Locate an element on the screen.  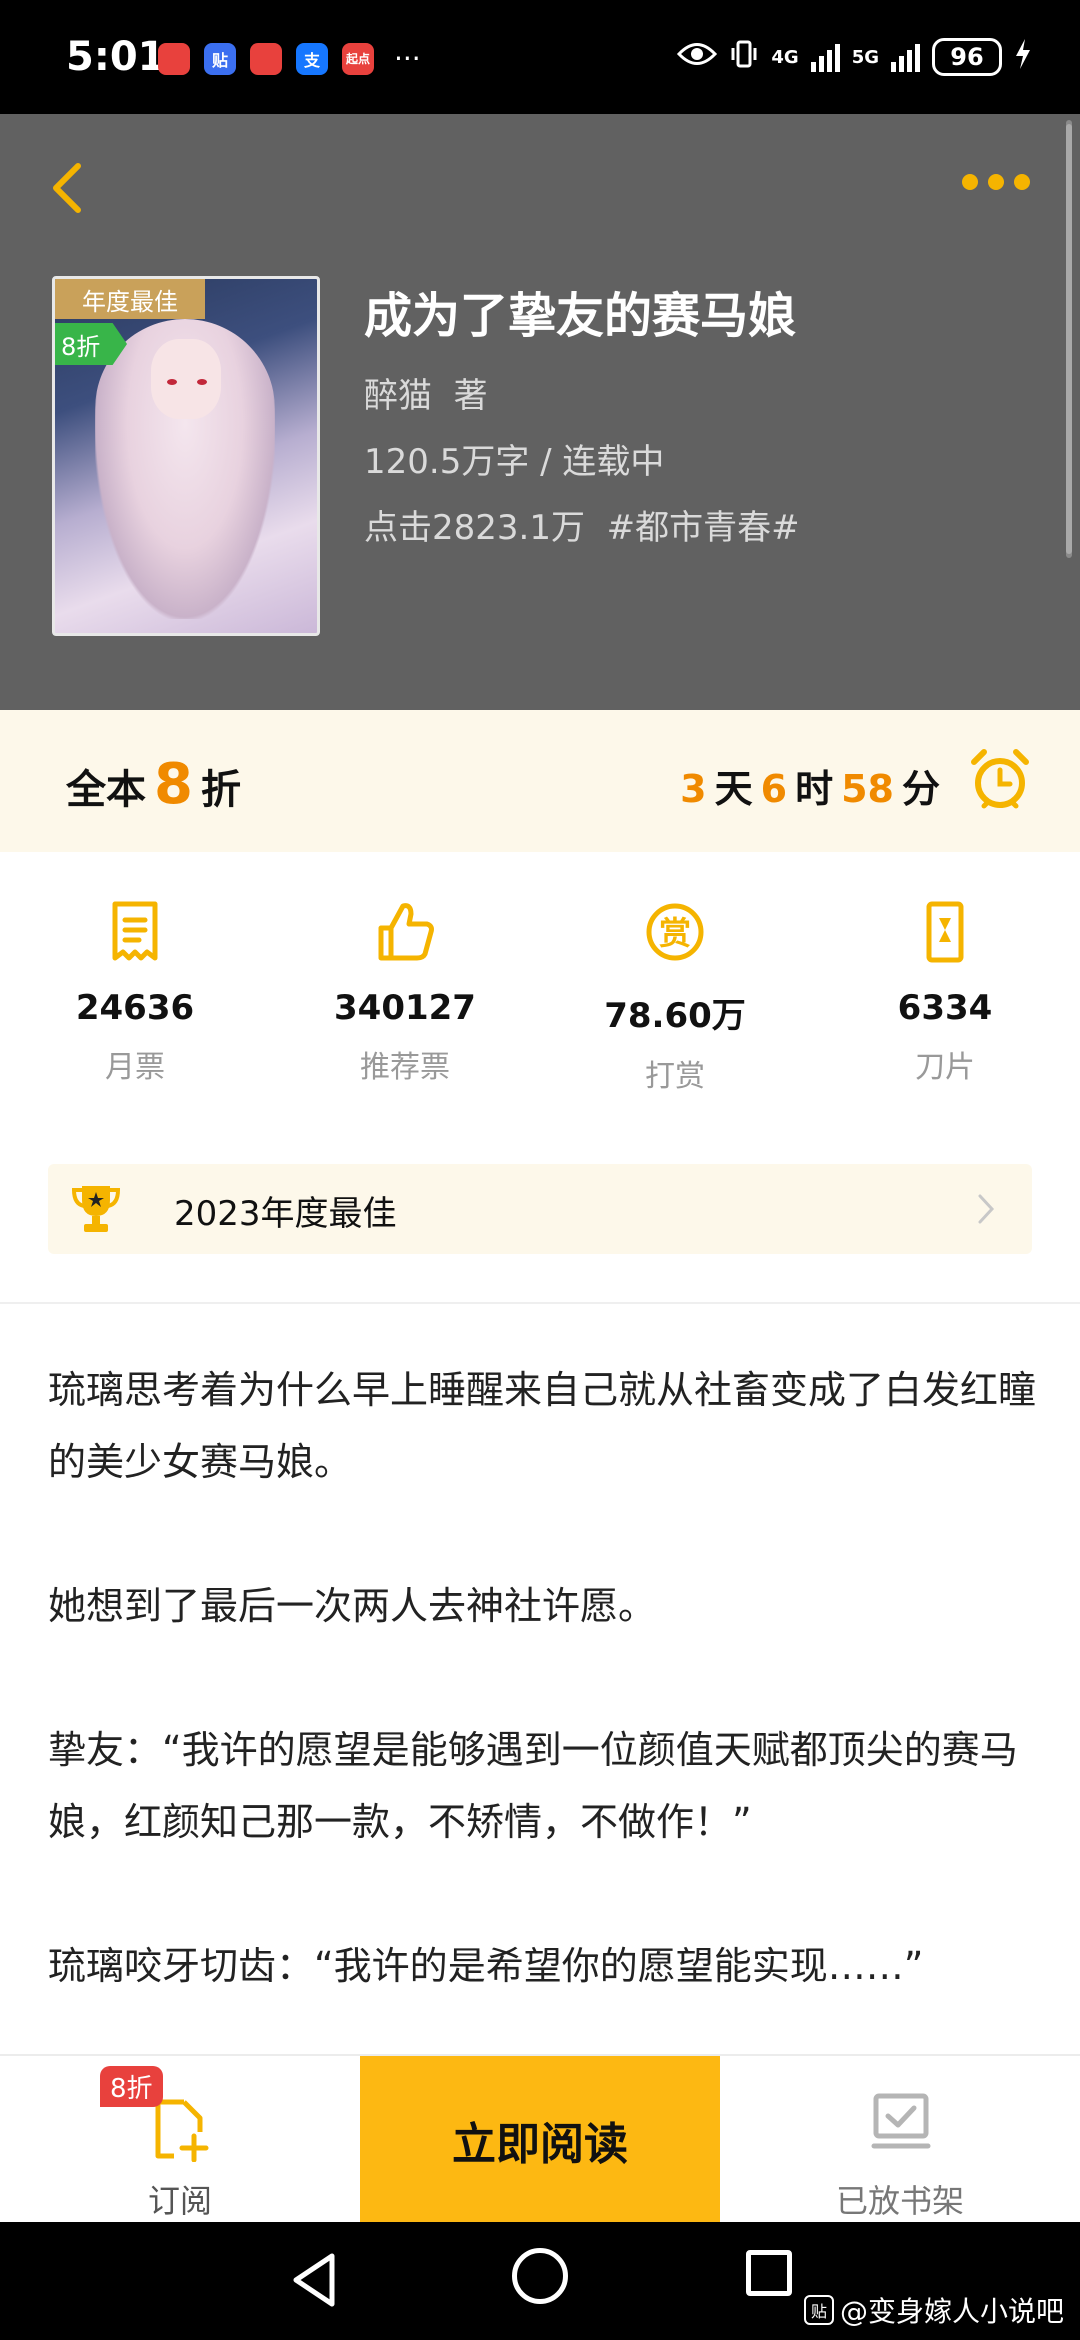
book-word-count: 120.5万字 / 连载中 is located at coordinates (514, 462).